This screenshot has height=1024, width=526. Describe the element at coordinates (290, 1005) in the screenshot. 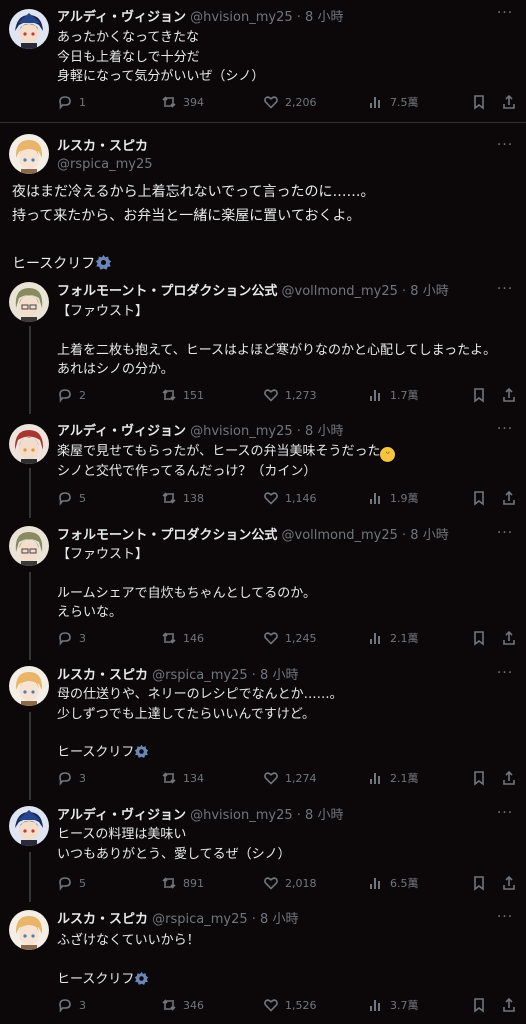

I see `like-button: 1,526` at that location.